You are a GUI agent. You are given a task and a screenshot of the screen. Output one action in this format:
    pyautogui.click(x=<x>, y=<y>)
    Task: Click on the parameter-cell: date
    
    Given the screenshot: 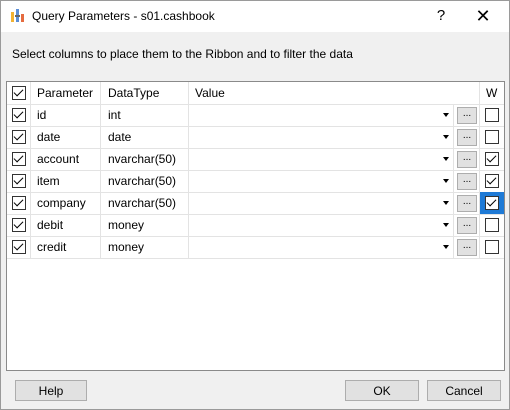 What is the action you would take?
    pyautogui.click(x=66, y=137)
    